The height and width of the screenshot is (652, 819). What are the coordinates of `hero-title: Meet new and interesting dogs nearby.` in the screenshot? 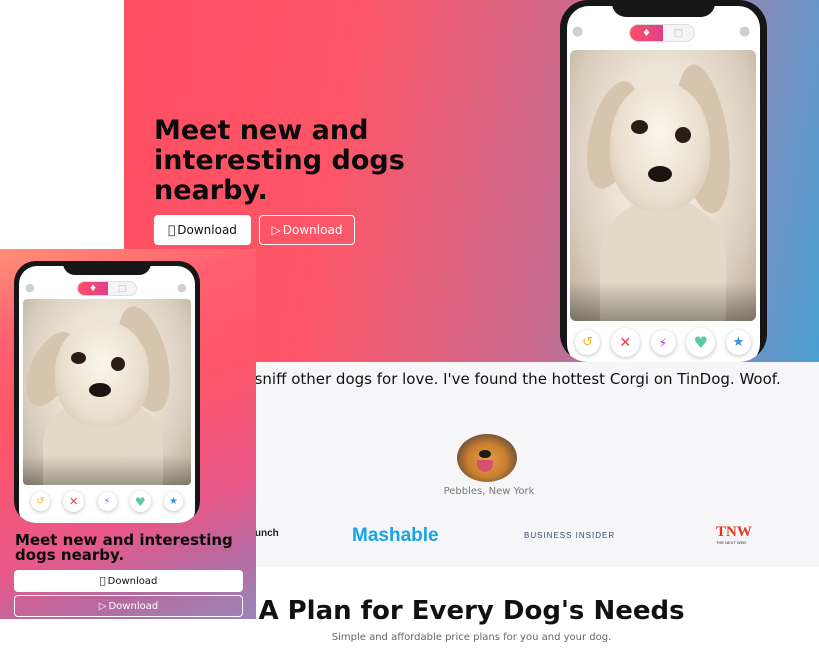 It's located at (279, 160).